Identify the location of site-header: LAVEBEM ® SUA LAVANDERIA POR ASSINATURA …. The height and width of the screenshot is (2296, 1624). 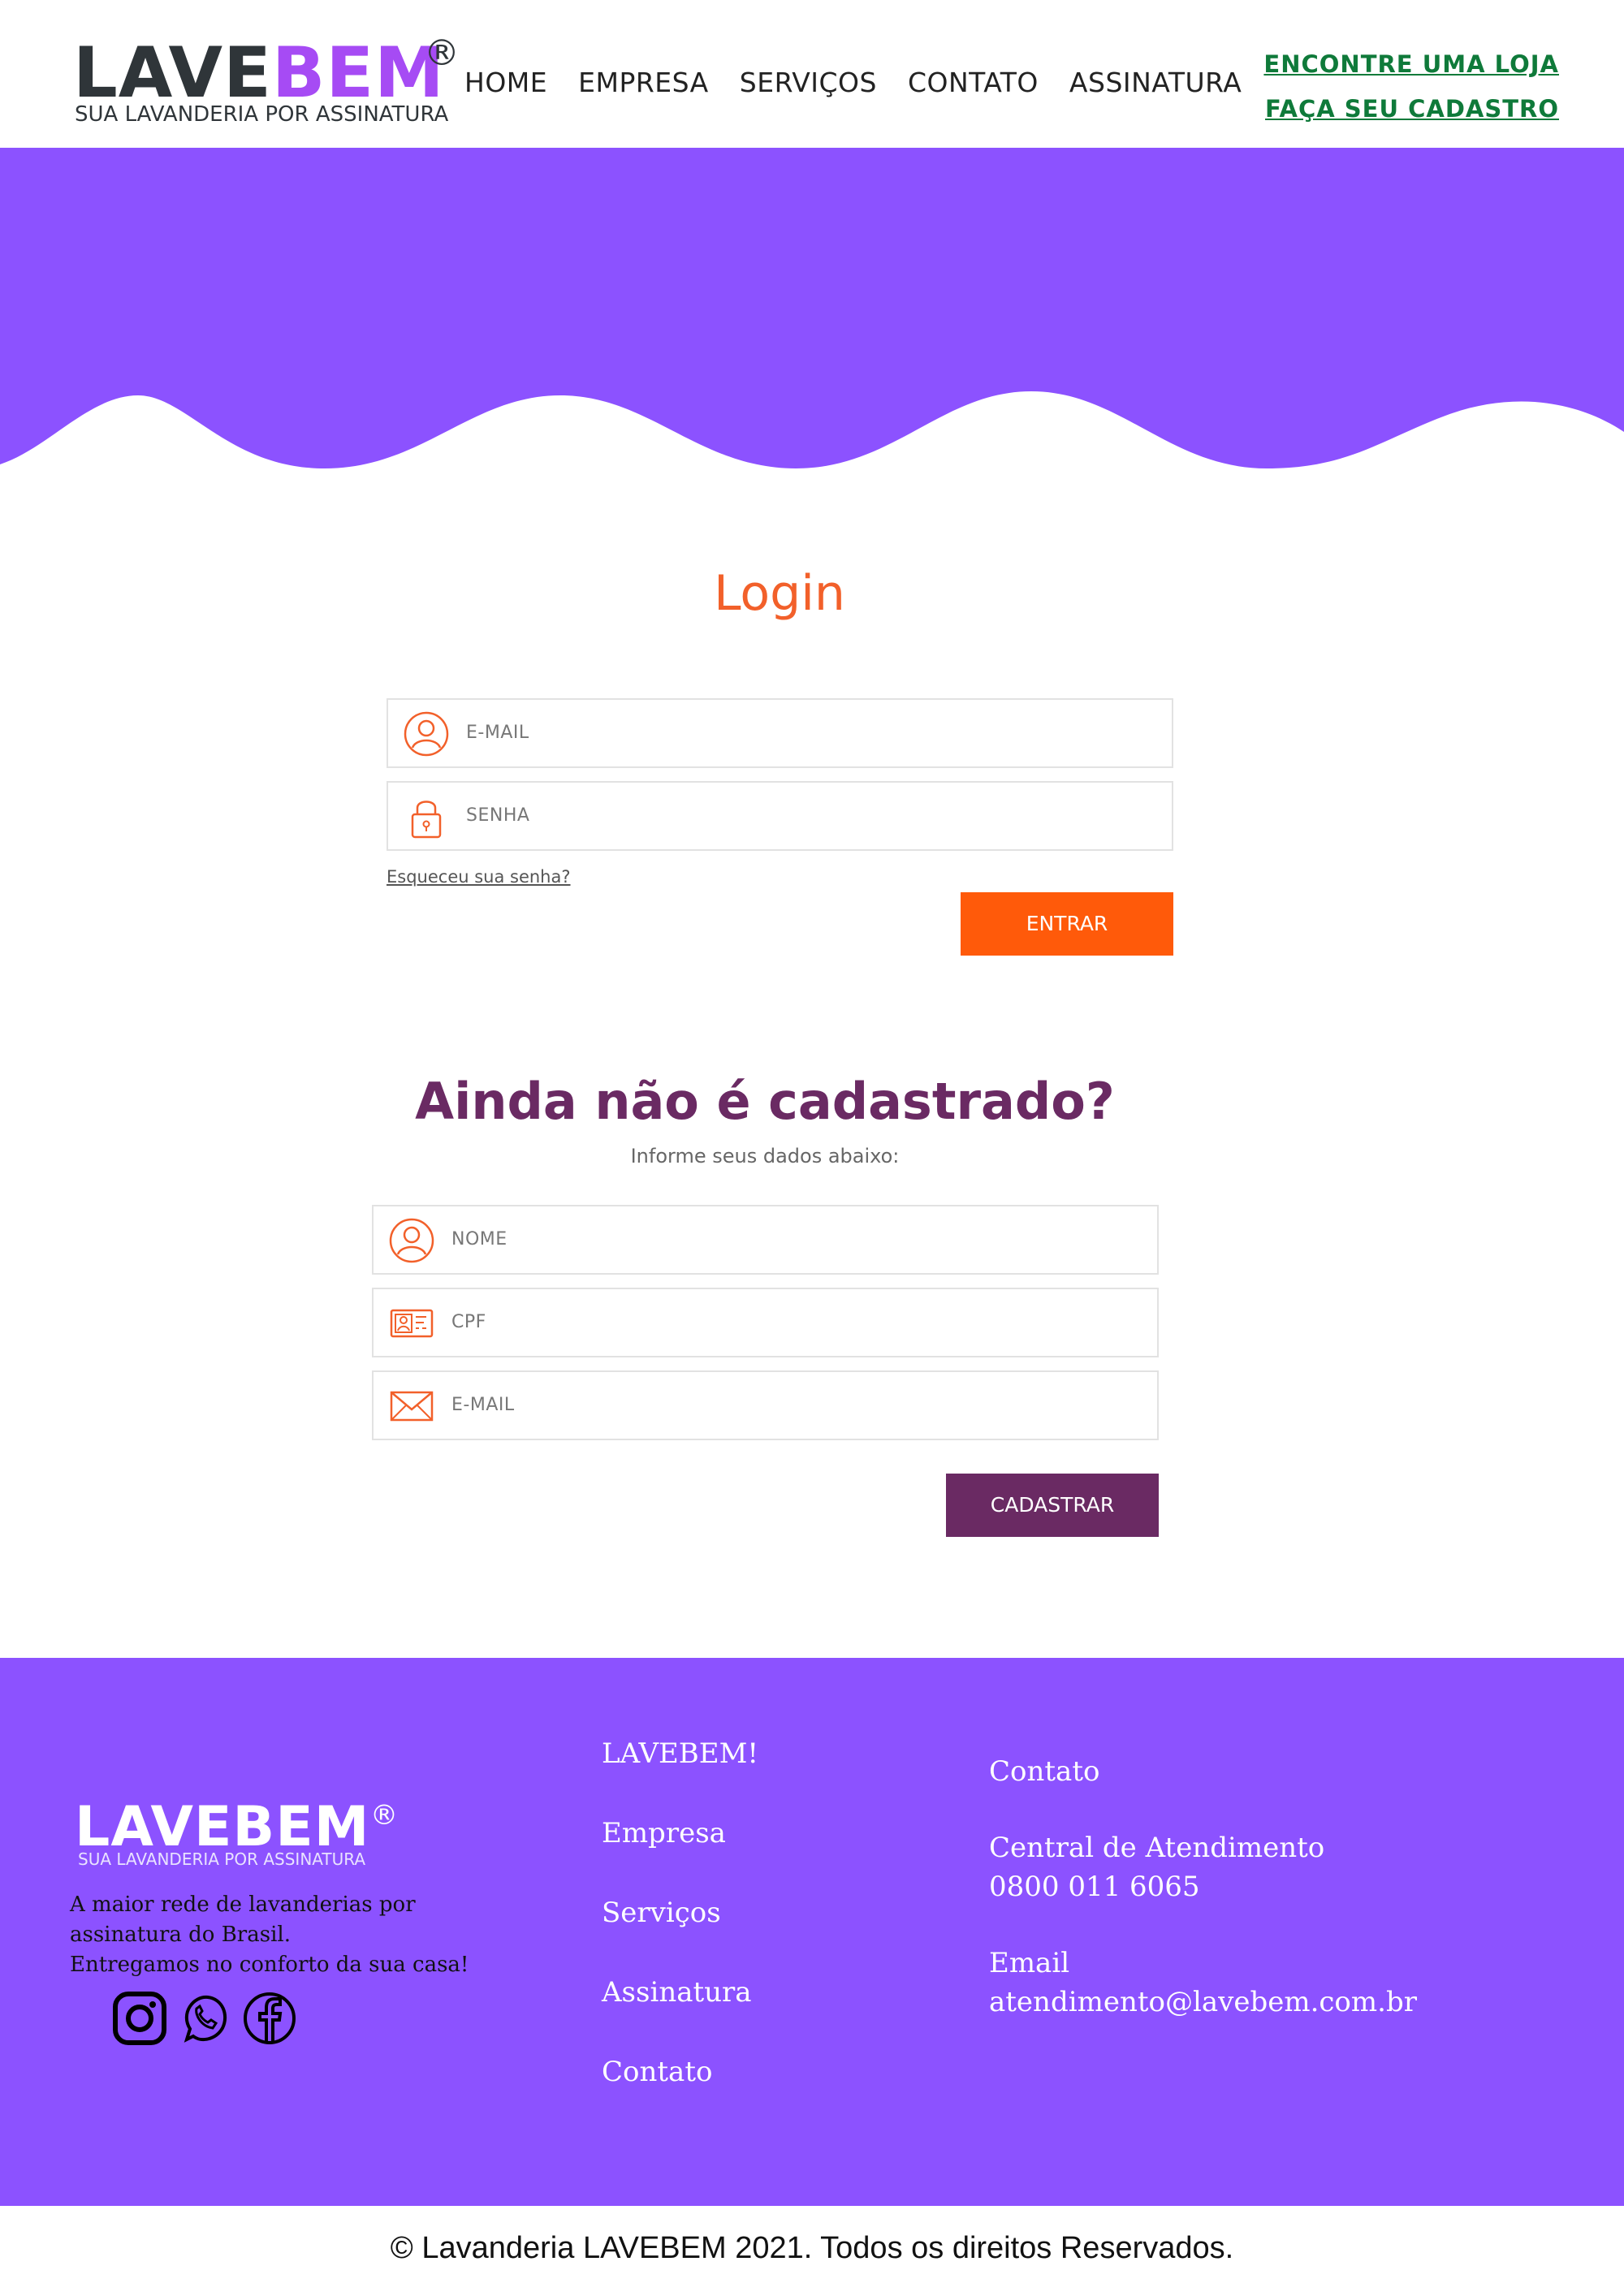
(812, 74).